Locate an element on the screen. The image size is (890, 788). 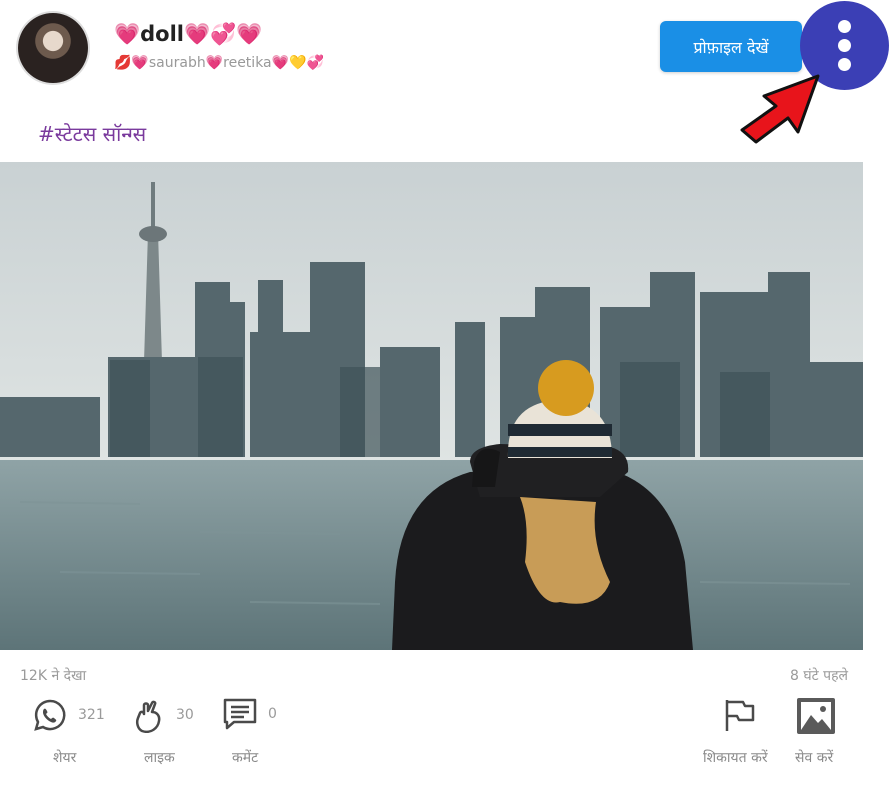
whatsapp-icon is located at coordinates (50, 715).